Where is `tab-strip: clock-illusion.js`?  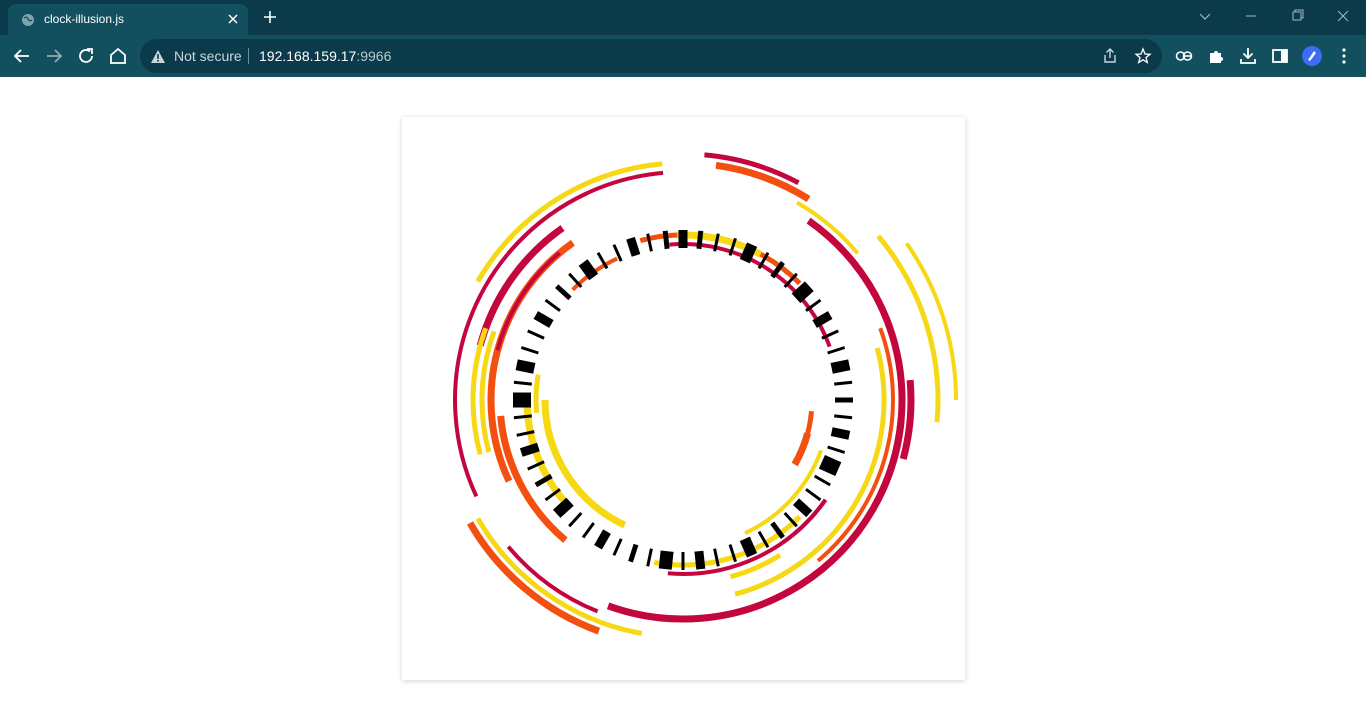
tab-strip: clock-illusion.js is located at coordinates (683, 17).